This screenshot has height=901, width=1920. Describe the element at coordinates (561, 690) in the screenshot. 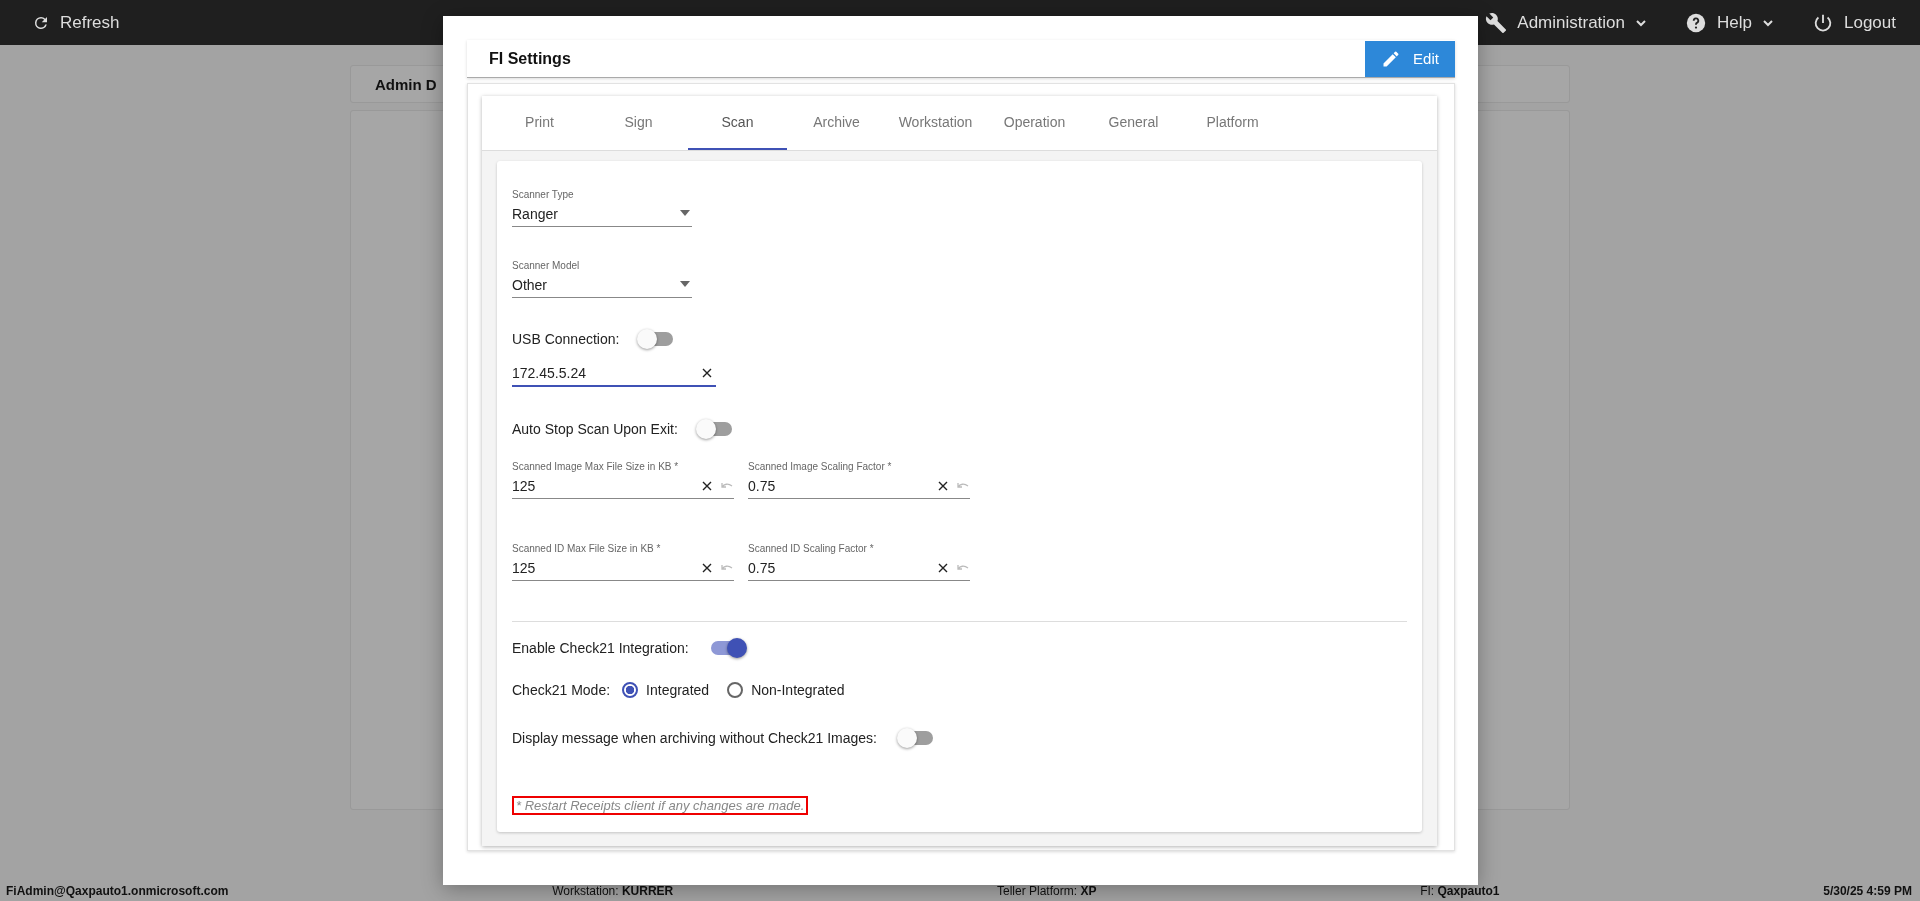

I see `setting-label: Check21 Mode:` at that location.